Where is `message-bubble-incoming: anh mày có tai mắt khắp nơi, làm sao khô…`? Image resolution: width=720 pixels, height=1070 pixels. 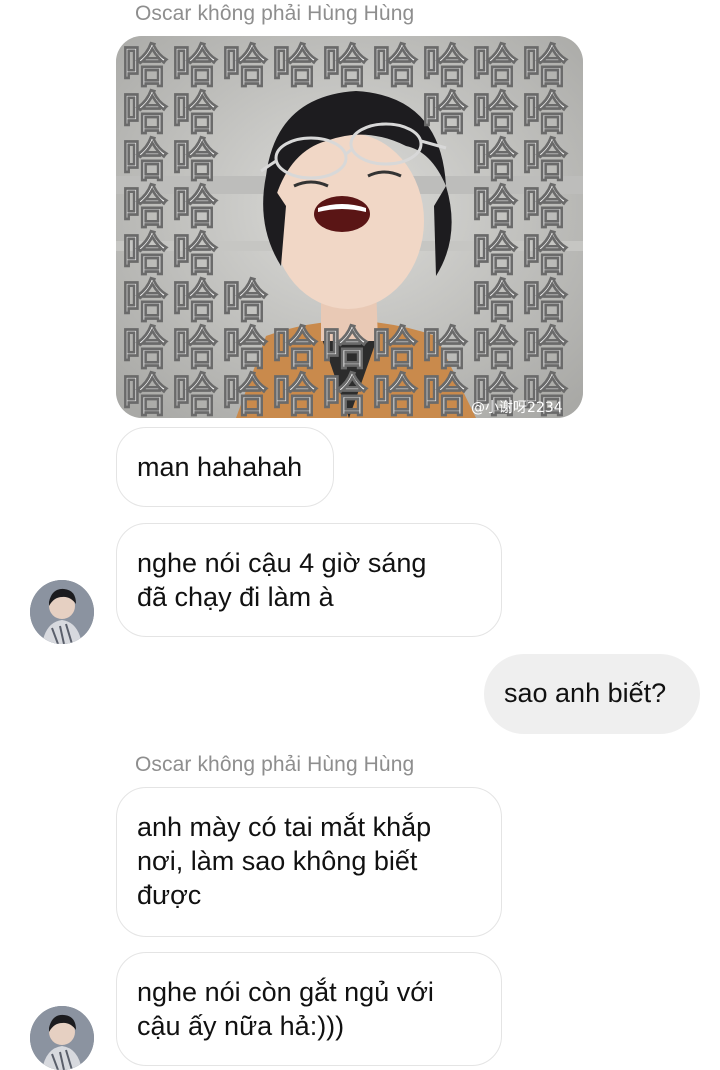 message-bubble-incoming: anh mày có tai mắt khắp nơi, làm sao khô… is located at coordinates (309, 862).